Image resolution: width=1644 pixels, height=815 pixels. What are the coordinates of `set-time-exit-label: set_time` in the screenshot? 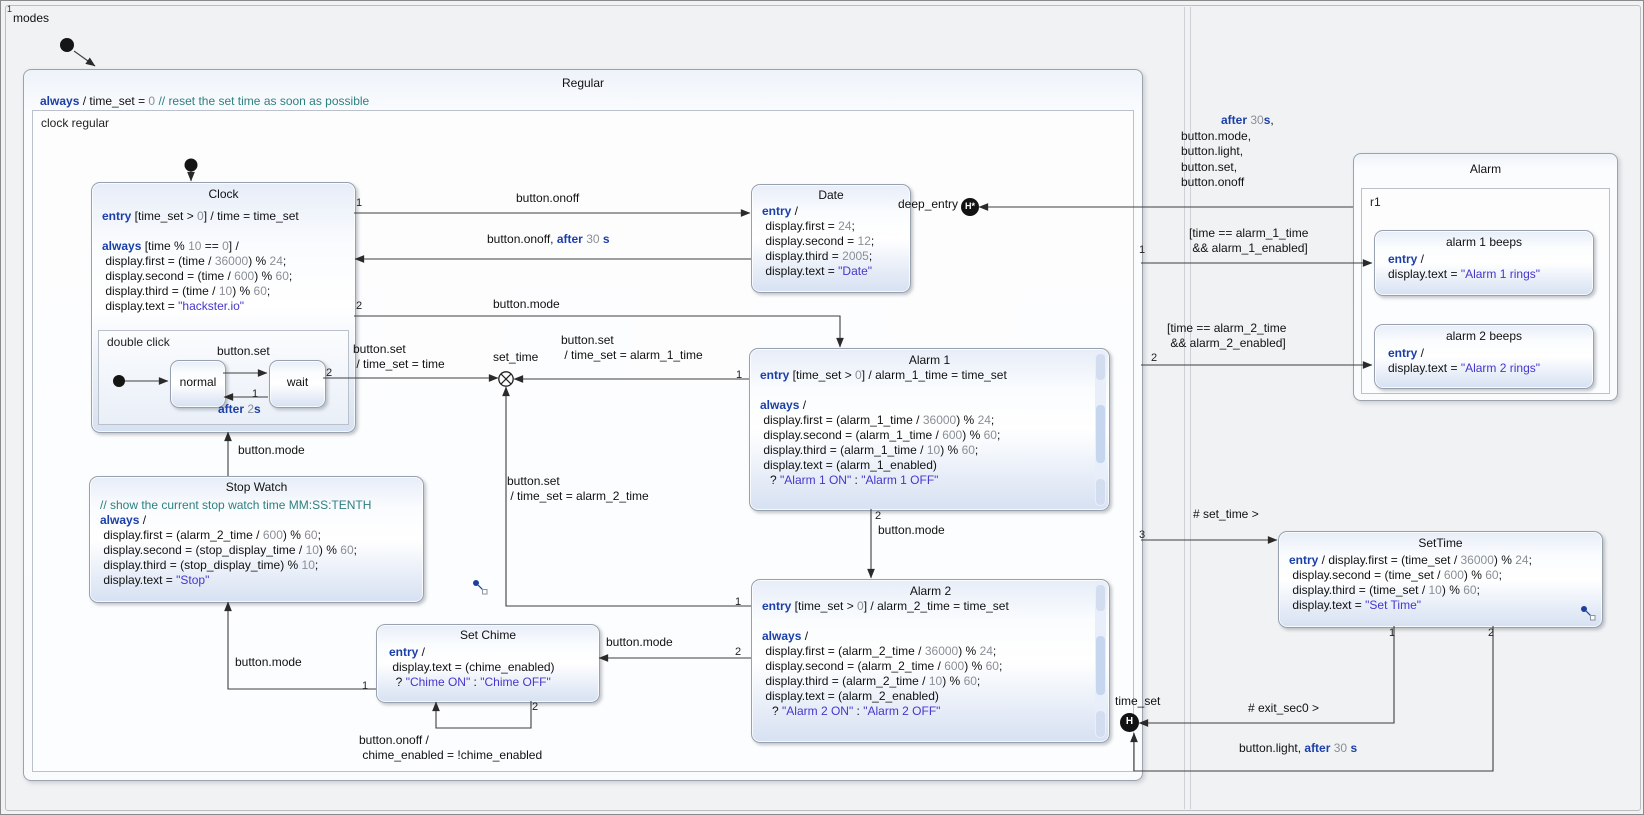 It's located at (516, 357).